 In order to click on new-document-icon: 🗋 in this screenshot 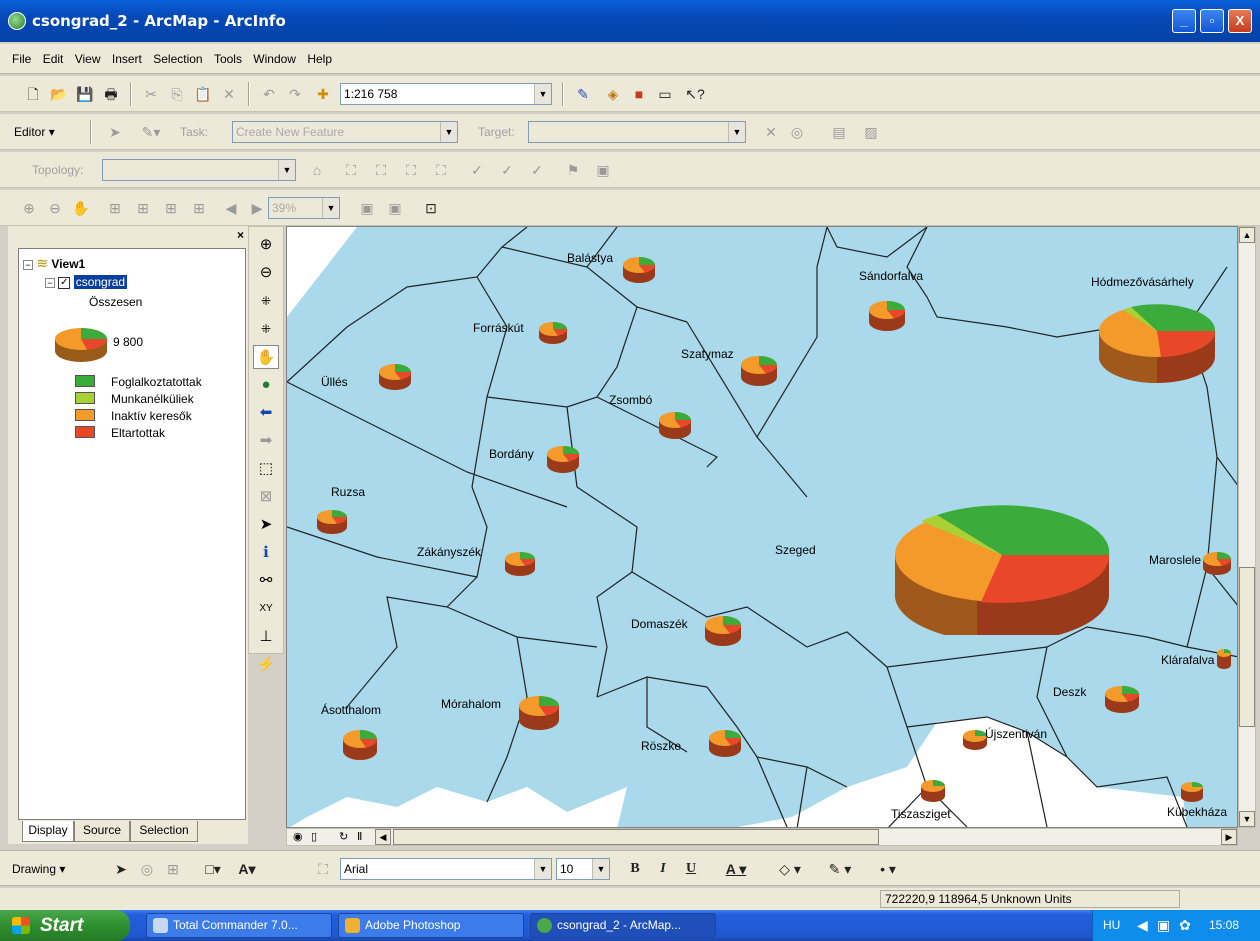, I will do `click(33, 94)`.